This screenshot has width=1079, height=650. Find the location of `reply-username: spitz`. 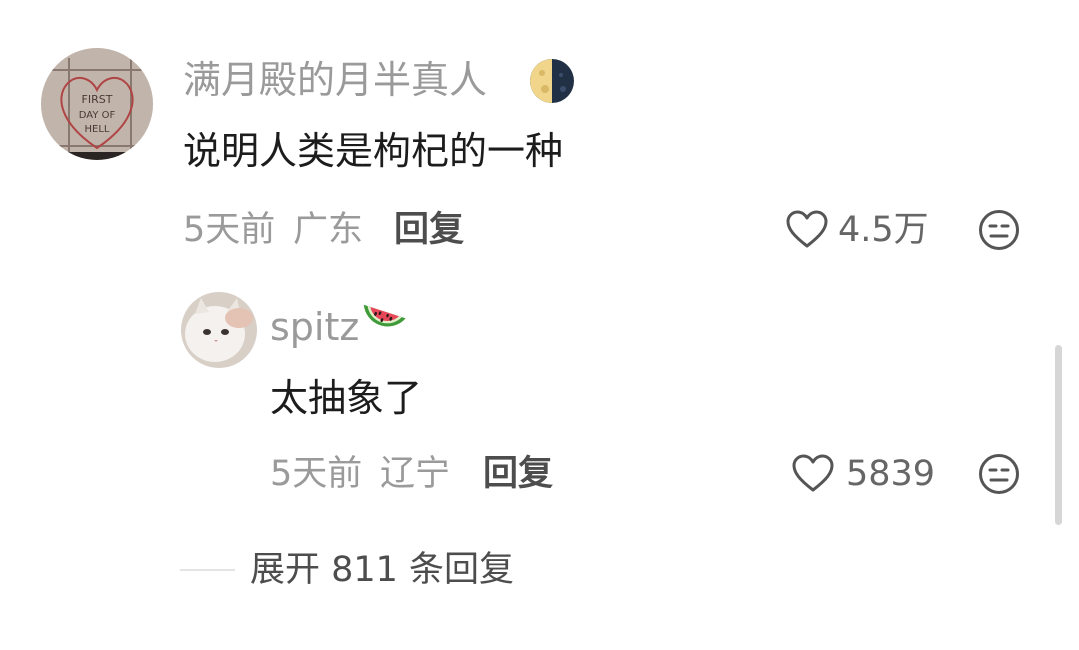

reply-username: spitz is located at coordinates (314, 327).